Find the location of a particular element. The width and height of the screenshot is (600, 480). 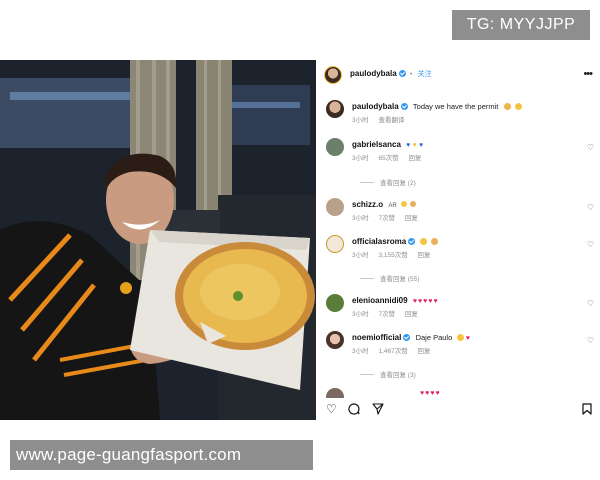

translate-link: 查看翻译 is located at coordinates (391, 120).